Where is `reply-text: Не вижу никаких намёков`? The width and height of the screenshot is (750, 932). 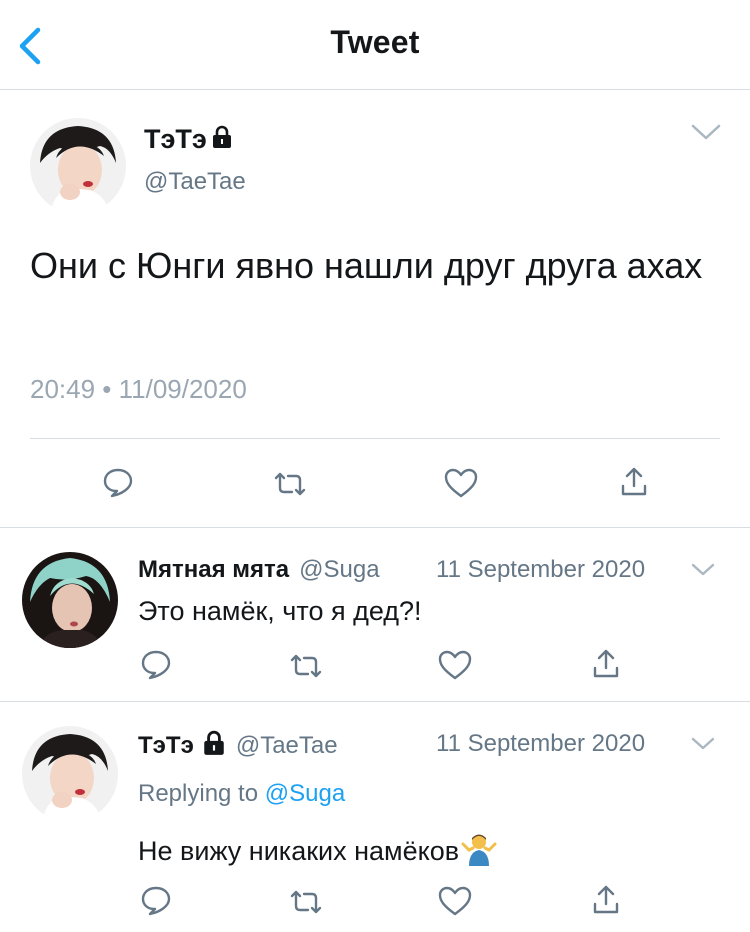
reply-text: Не вижу никаких намёков is located at coordinates (299, 851).